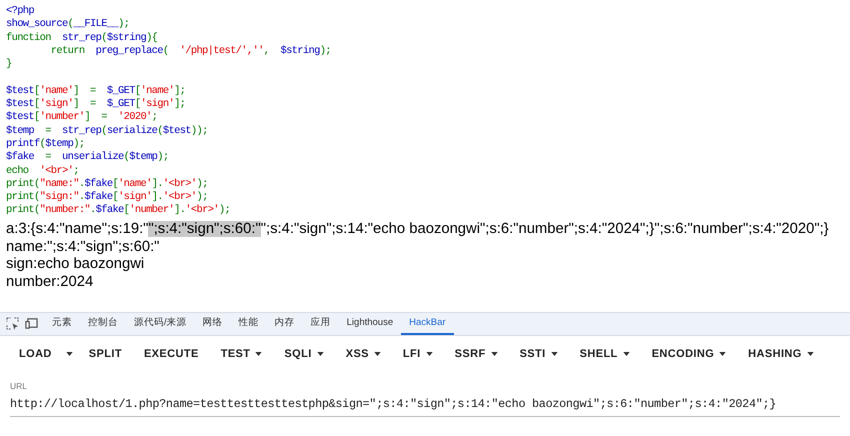  I want to click on devtools-tab: 控制台, so click(103, 323).